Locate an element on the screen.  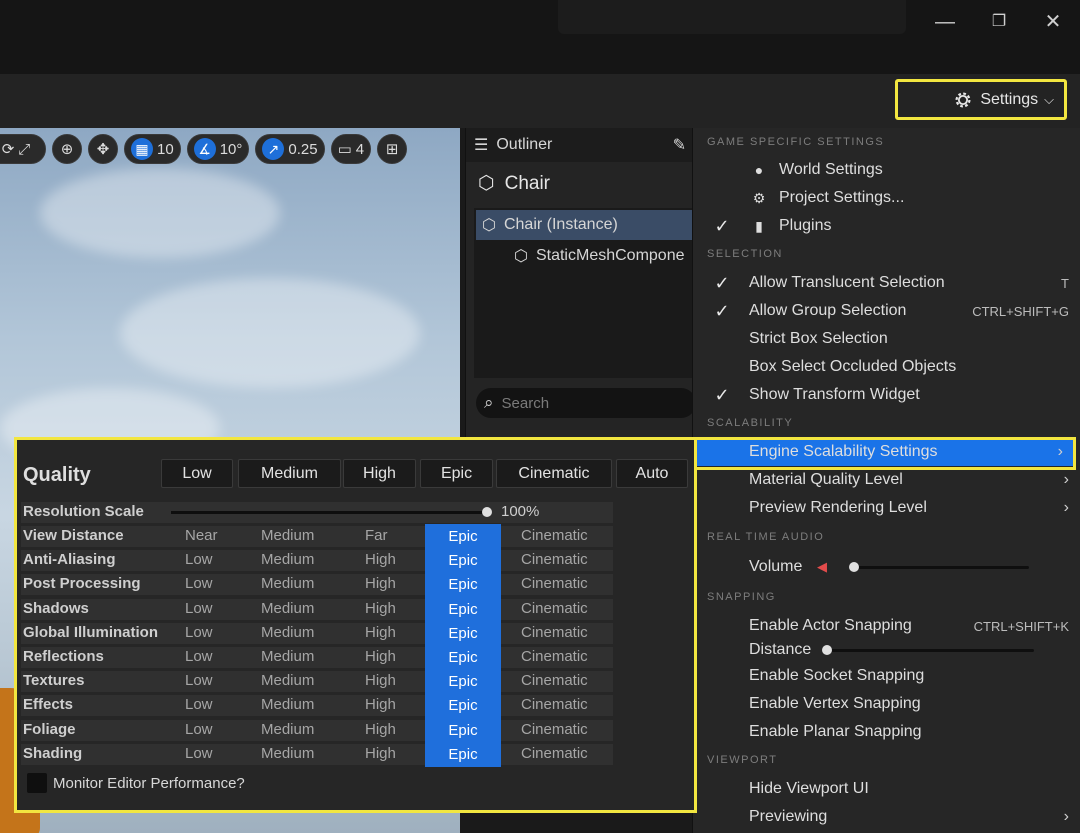
scalability-level-option: Near is located at coordinates (201, 535).